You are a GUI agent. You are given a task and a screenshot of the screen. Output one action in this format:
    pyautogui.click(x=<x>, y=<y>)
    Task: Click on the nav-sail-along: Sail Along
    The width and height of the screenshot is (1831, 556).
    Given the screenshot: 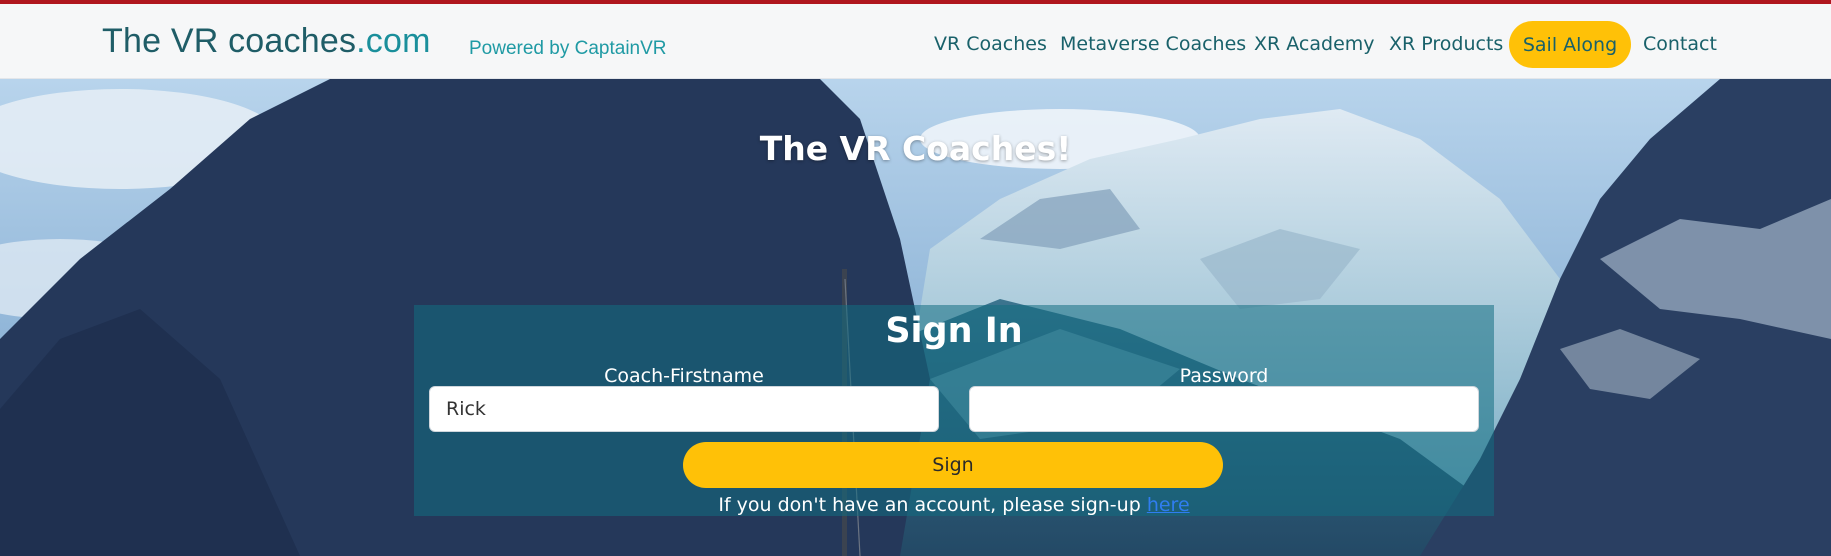 What is the action you would take?
    pyautogui.click(x=1570, y=44)
    